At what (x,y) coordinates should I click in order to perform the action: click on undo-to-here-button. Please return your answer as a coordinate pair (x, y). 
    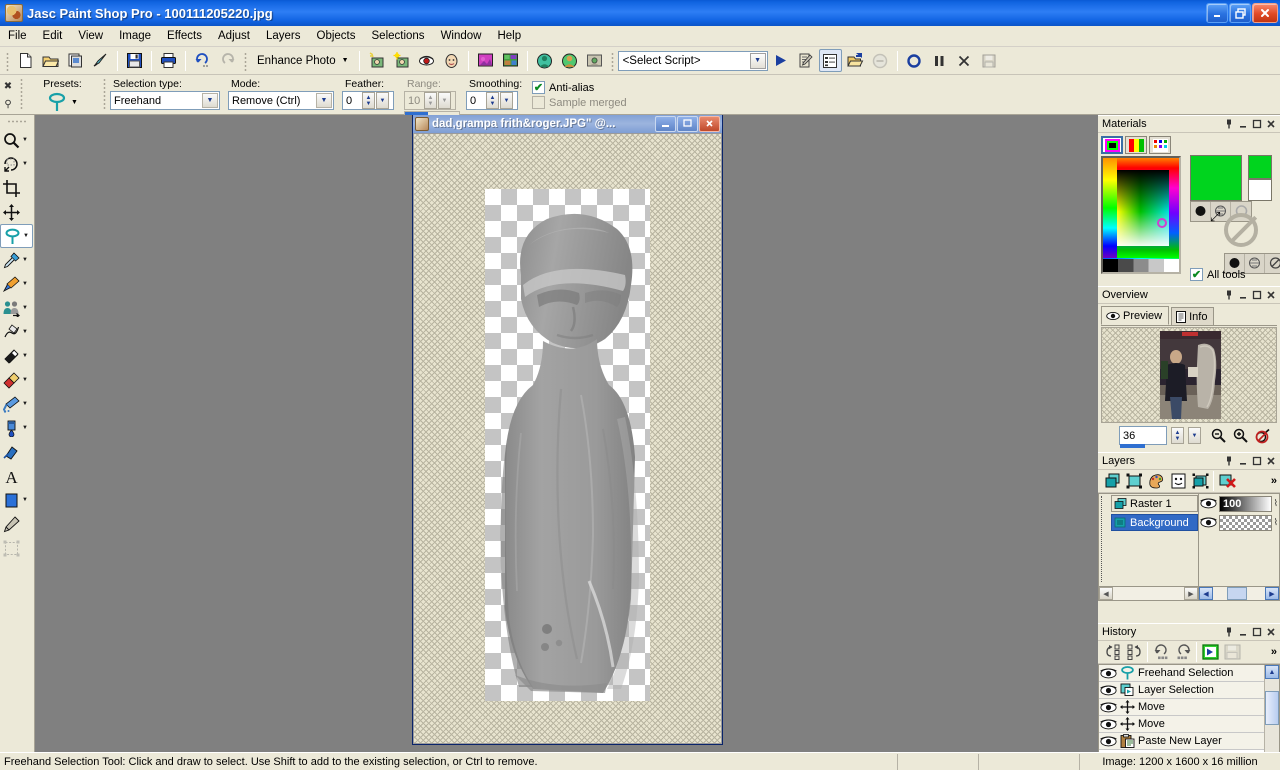
    Looking at the image, I should click on (1112, 652).